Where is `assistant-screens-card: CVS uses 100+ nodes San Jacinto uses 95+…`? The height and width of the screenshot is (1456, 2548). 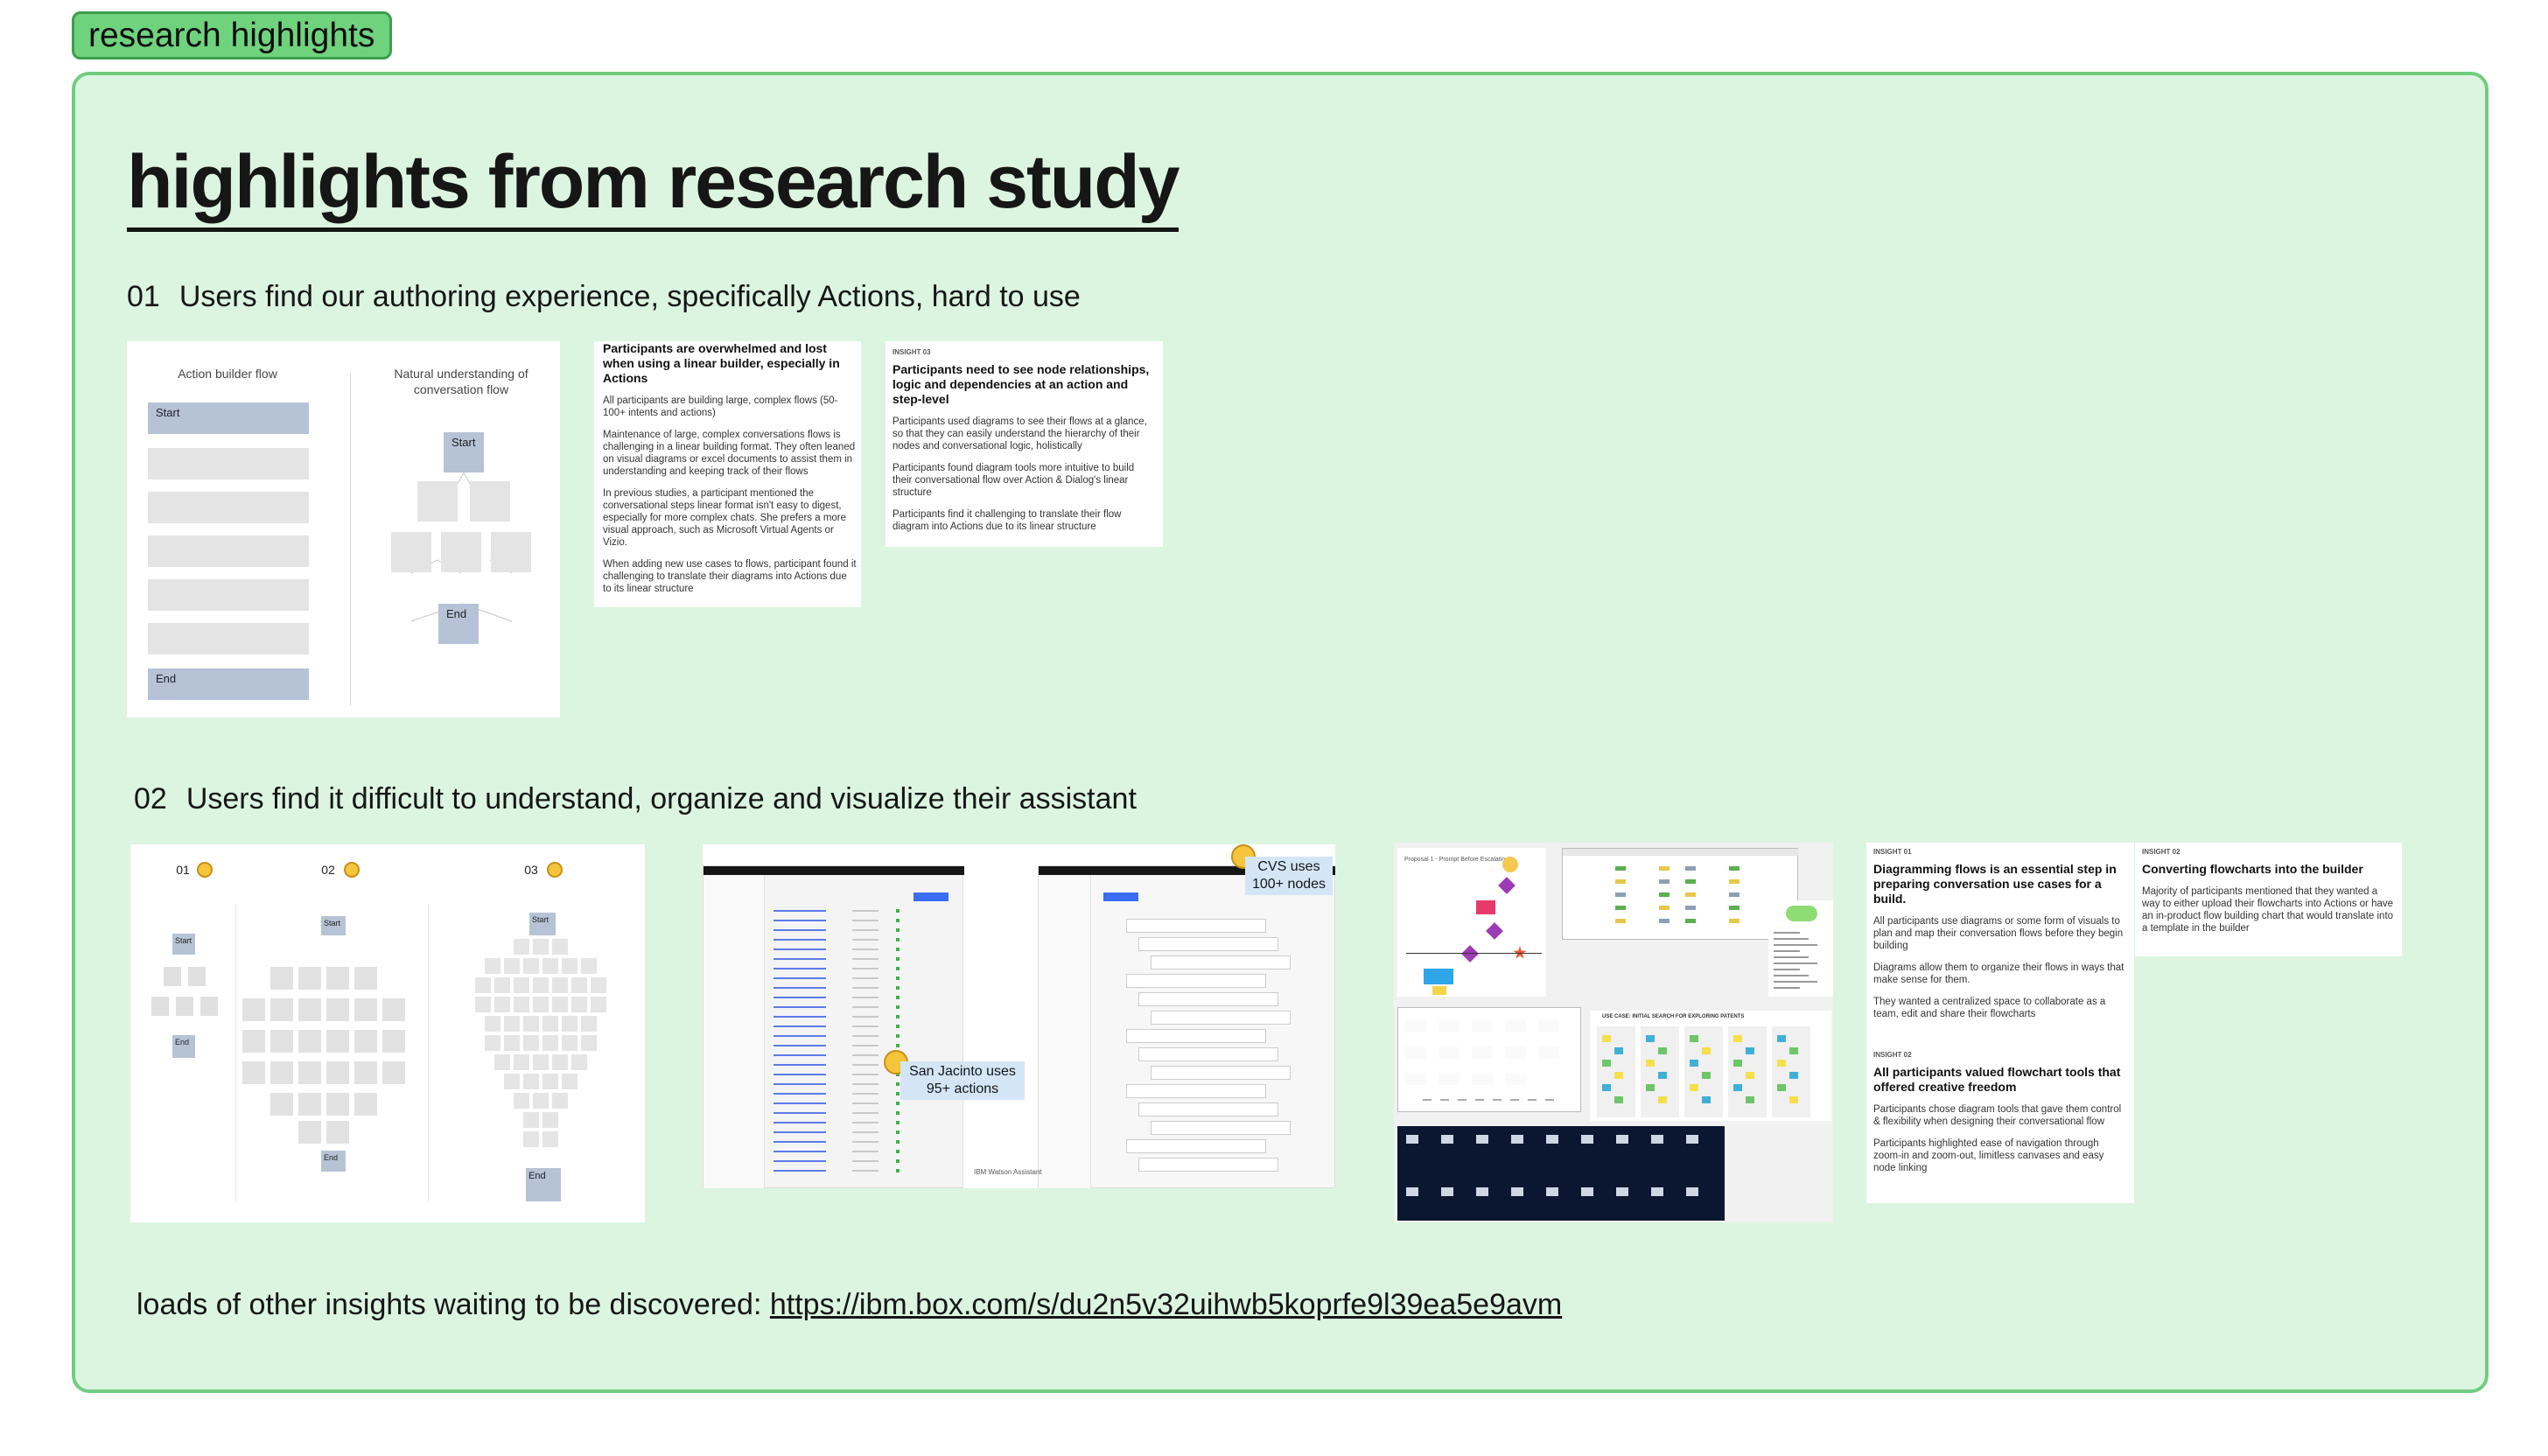
assistant-screens-card: CVS uses 100+ nodes San Jacinto uses 95+… is located at coordinates (1019, 1016).